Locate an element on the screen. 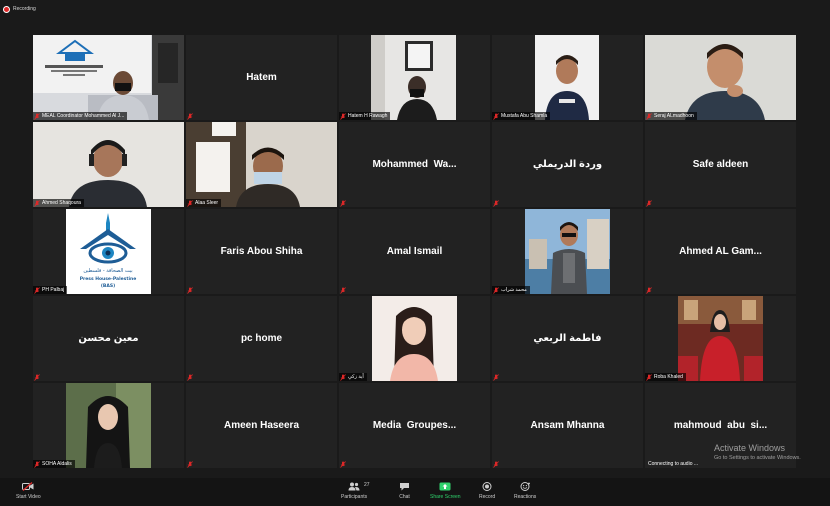 The height and width of the screenshot is (506, 830). participant-name-tag: SOHA Aldalis is located at coordinates (54, 464).